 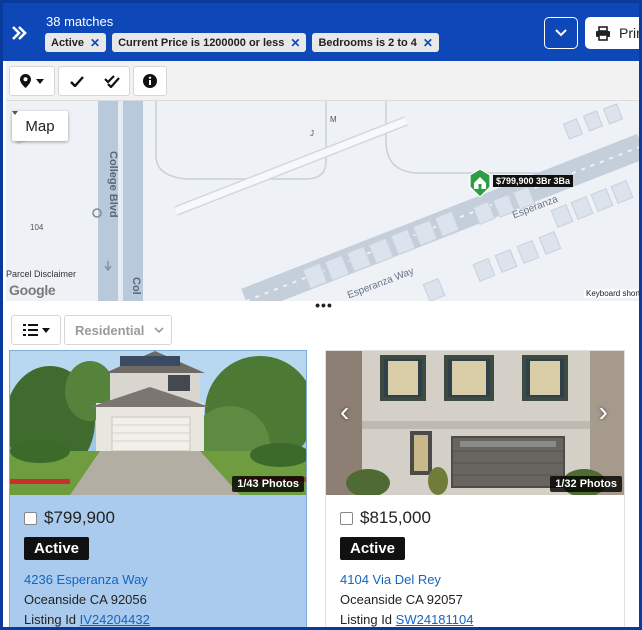 What do you see at coordinates (603, 33) in the screenshot?
I see `printer-icon` at bounding box center [603, 33].